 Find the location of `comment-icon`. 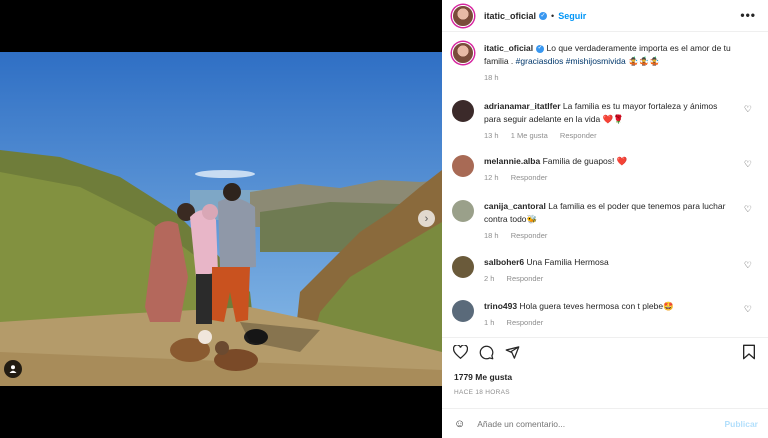

comment-icon is located at coordinates (486, 352).